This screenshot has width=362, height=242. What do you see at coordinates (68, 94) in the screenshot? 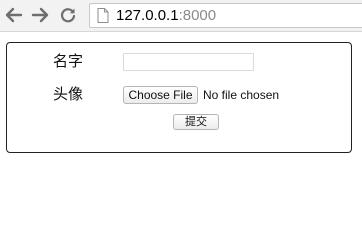
I see `avatar-label: 头像` at bounding box center [68, 94].